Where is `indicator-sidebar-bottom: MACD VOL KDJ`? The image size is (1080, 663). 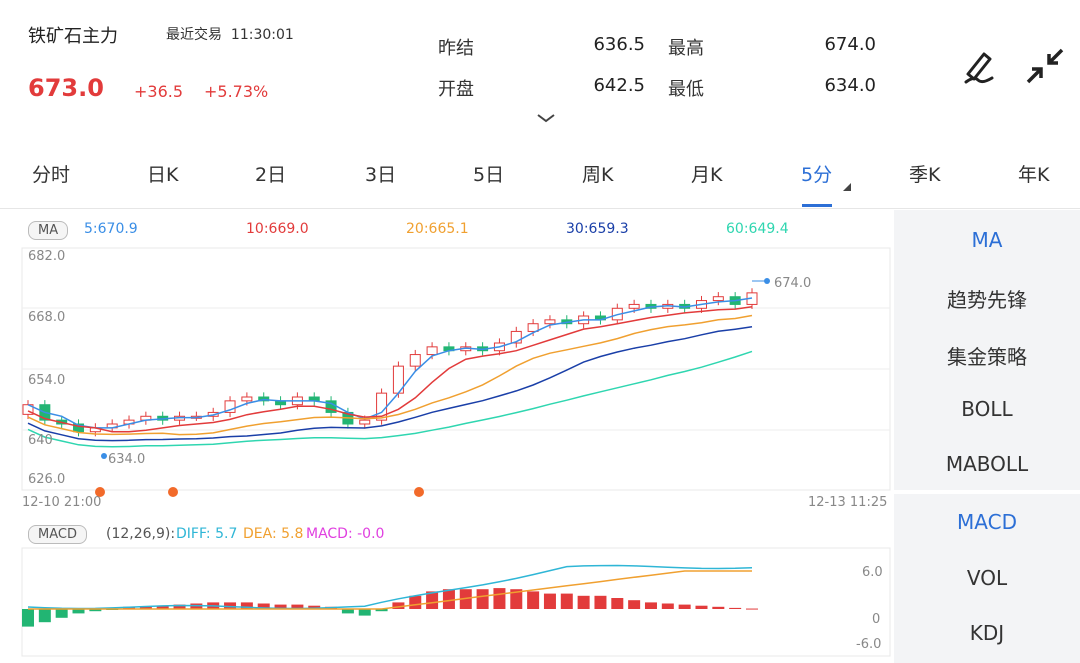
indicator-sidebar-bottom: MACD VOL KDJ is located at coordinates (987, 578).